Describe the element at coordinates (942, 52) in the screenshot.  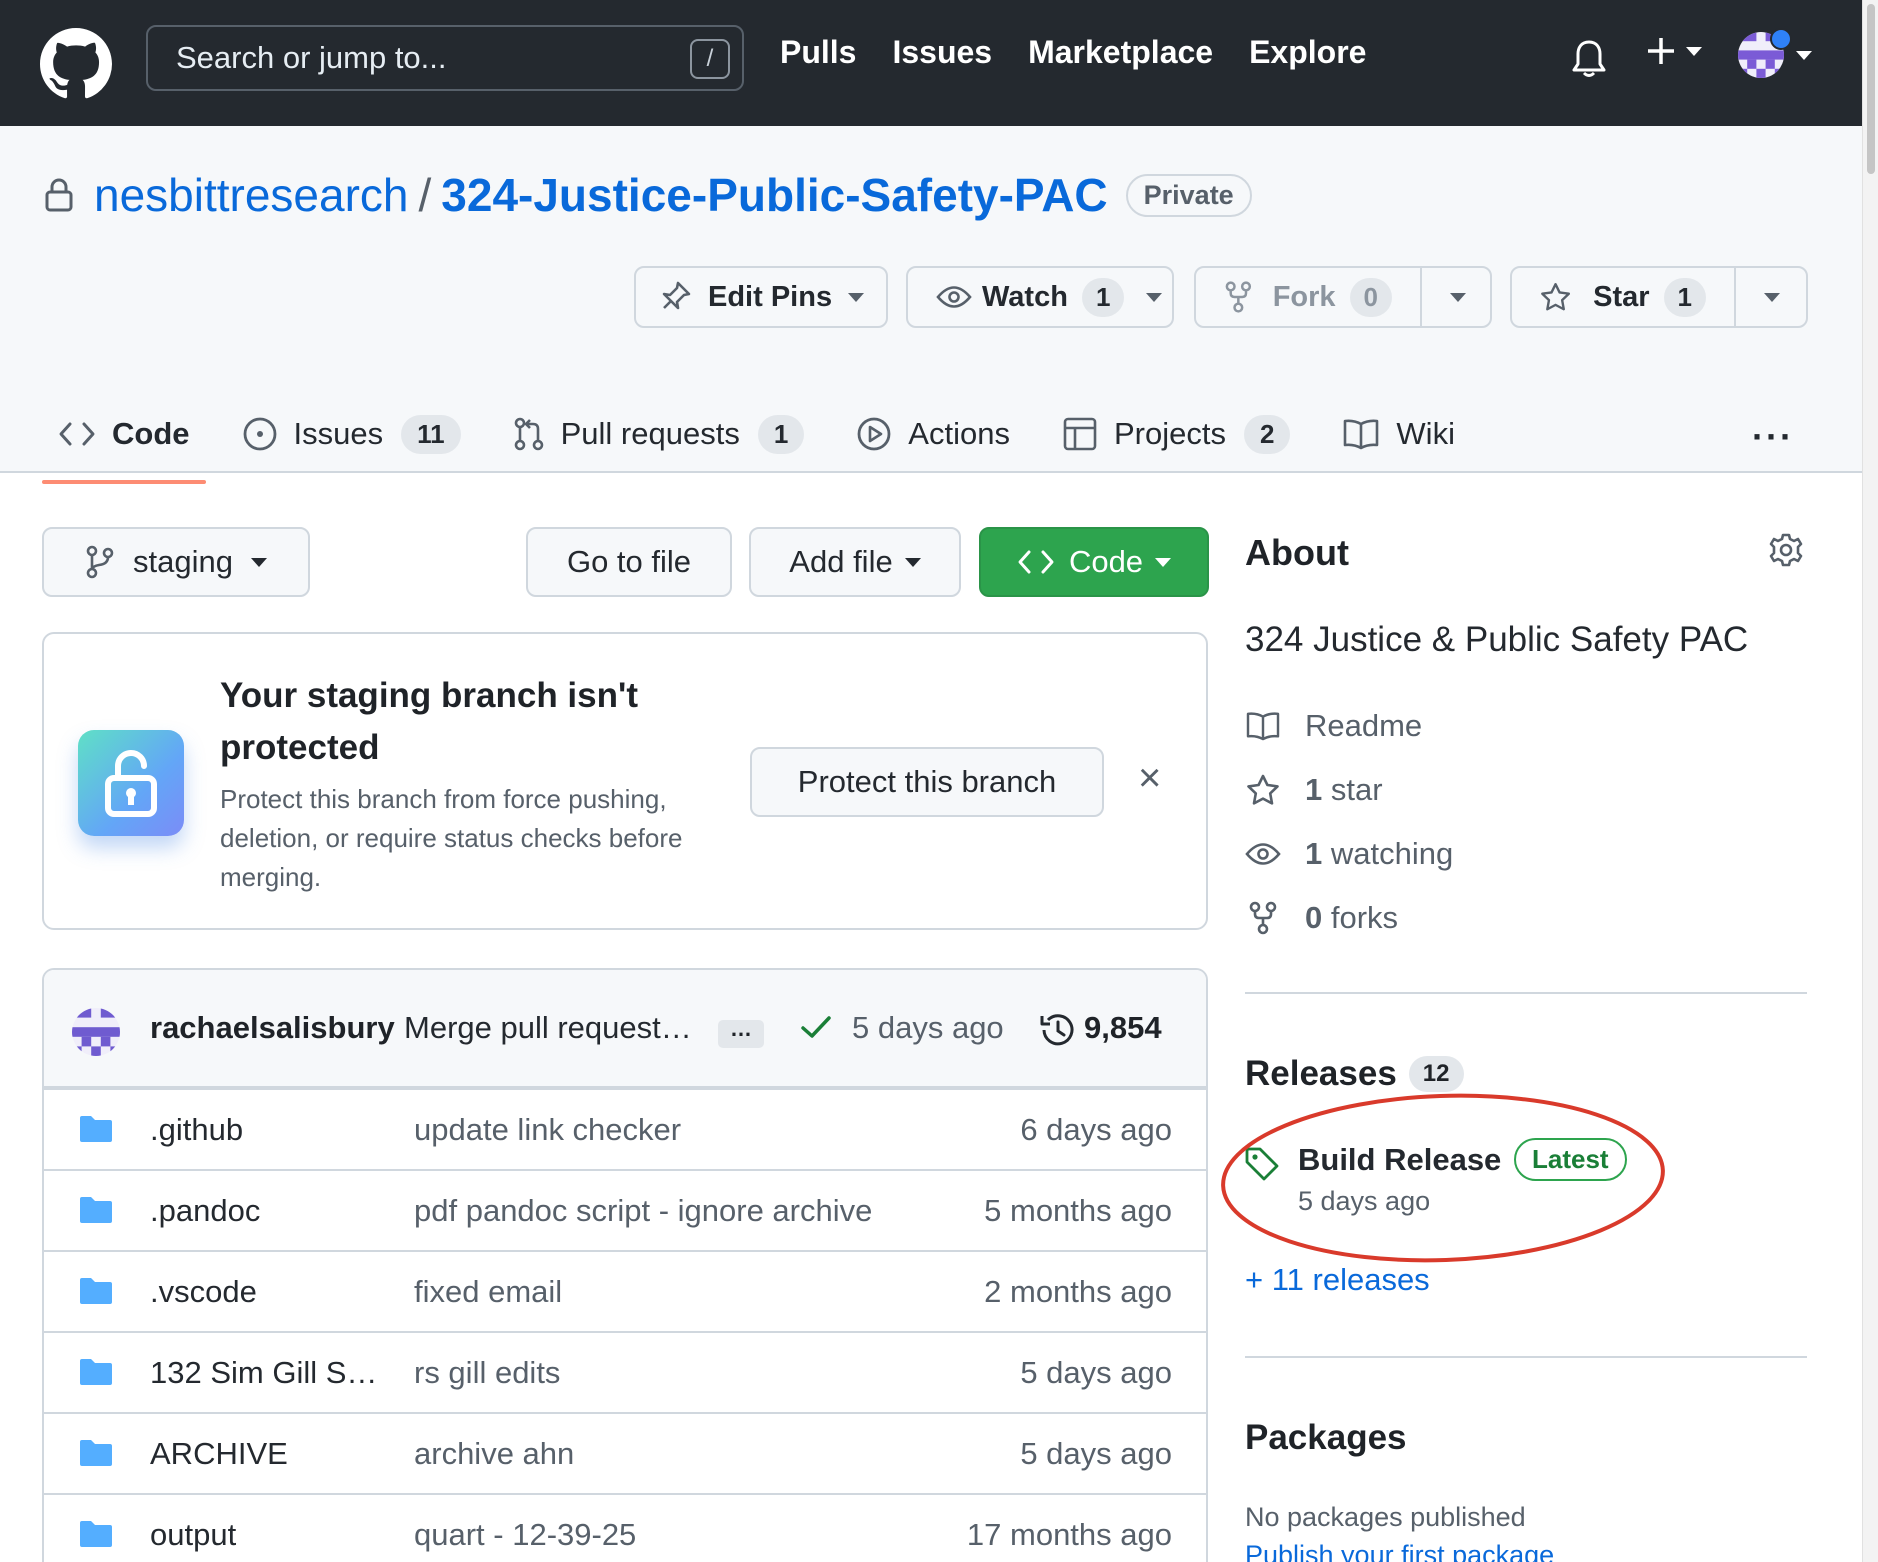
I see `nav-issues: Issues` at that location.